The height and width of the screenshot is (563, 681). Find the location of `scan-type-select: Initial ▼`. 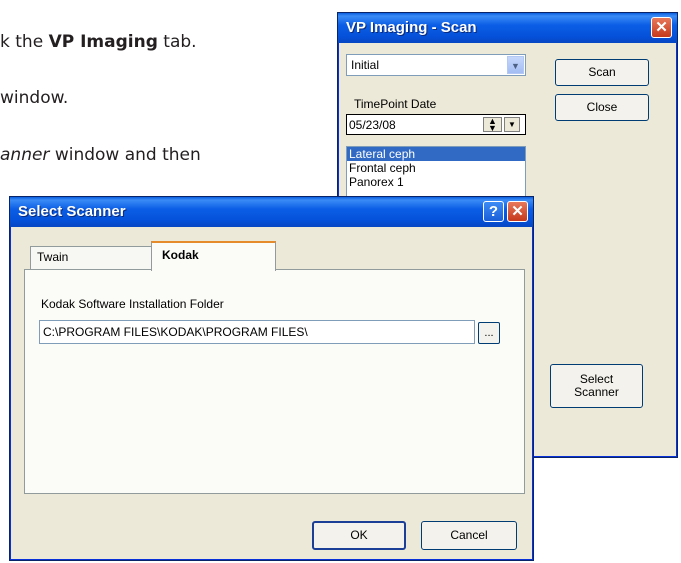

scan-type-select: Initial ▼ is located at coordinates (436, 65).